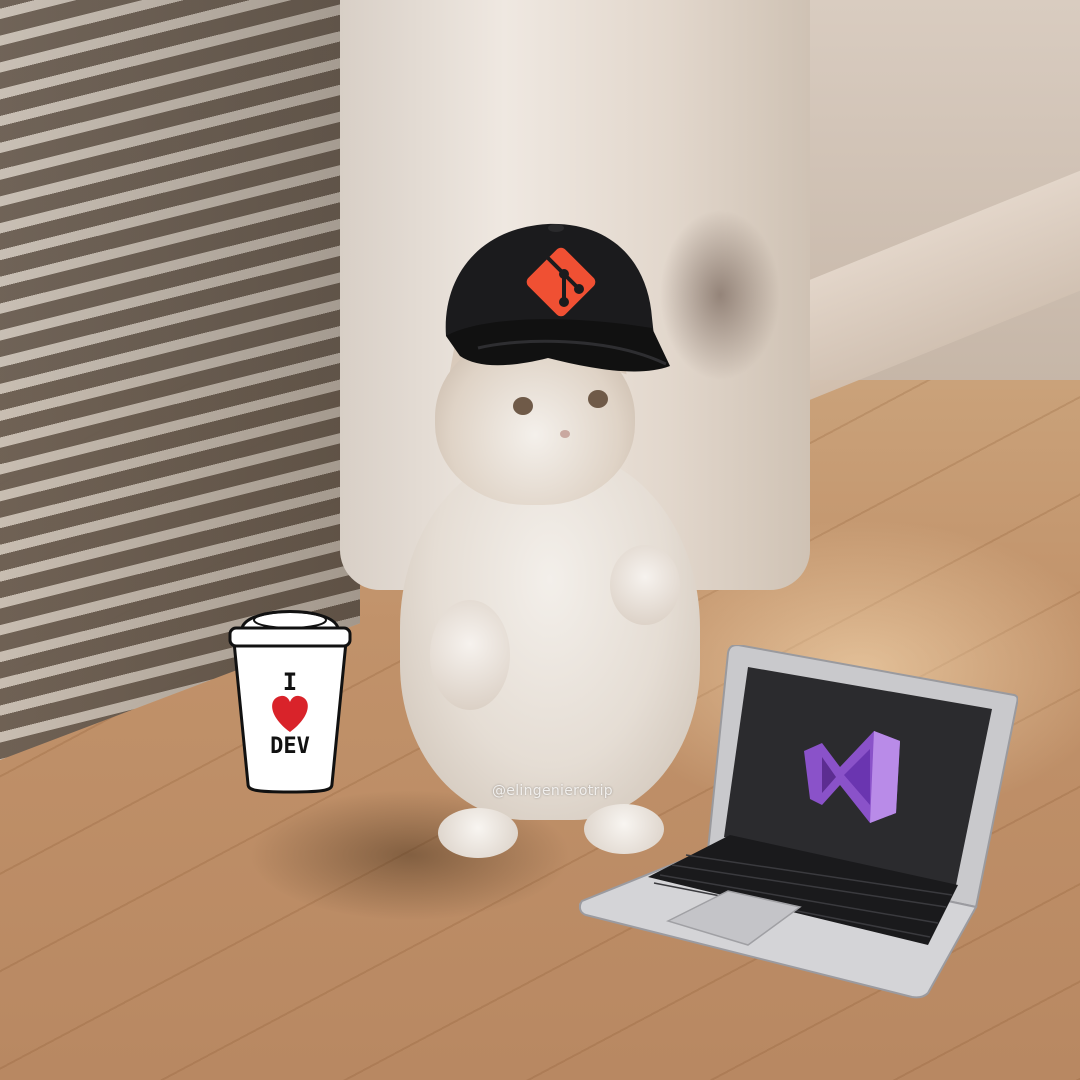  I want to click on git-cap, so click(557, 297).